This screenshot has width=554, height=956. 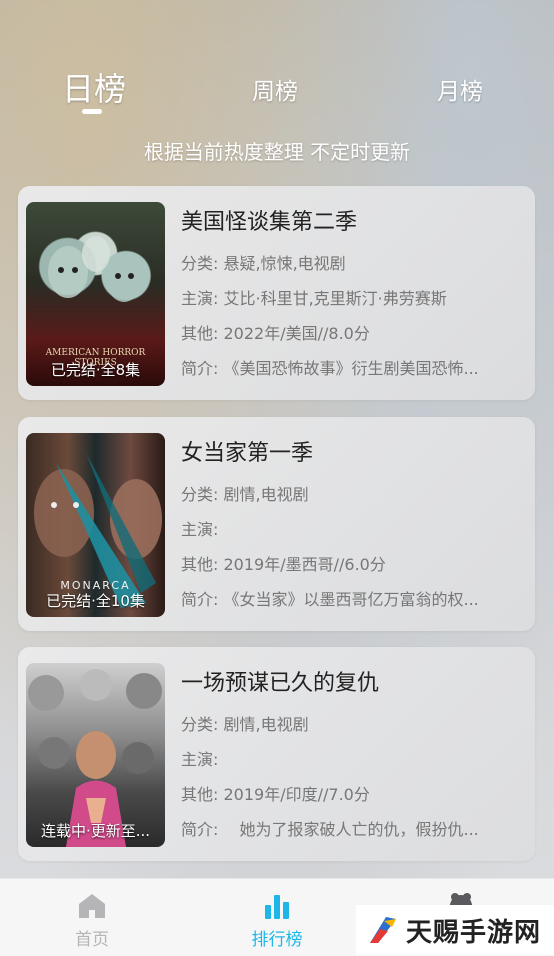 What do you see at coordinates (92, 940) in the screenshot?
I see `nav-home-label: 首页` at bounding box center [92, 940].